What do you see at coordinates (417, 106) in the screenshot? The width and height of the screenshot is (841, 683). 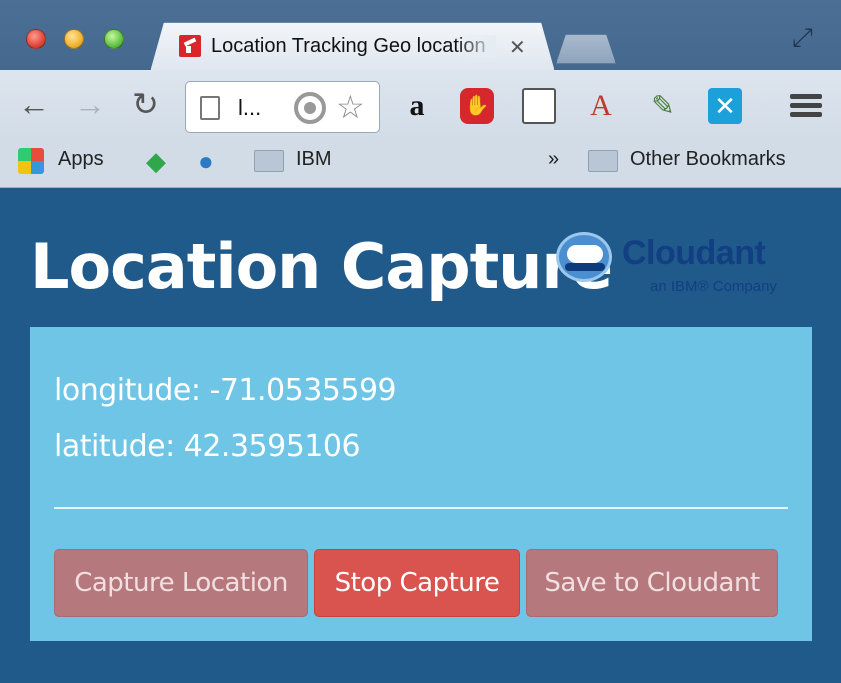 I see `amazon-extension-icon: a` at bounding box center [417, 106].